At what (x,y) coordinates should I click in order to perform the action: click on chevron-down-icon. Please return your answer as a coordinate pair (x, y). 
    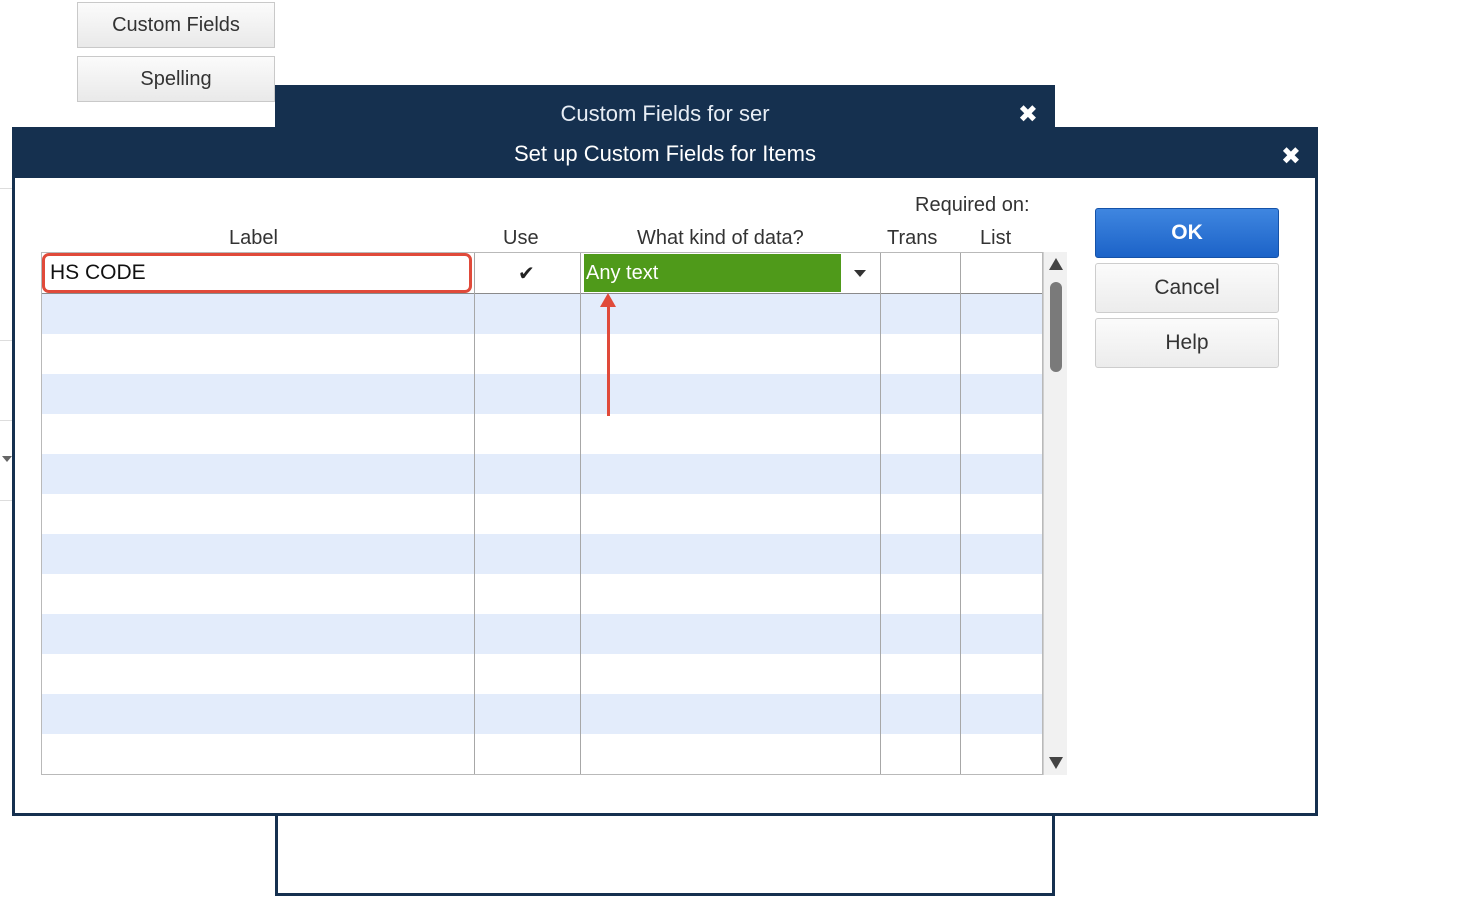
    Looking at the image, I should click on (860, 273).